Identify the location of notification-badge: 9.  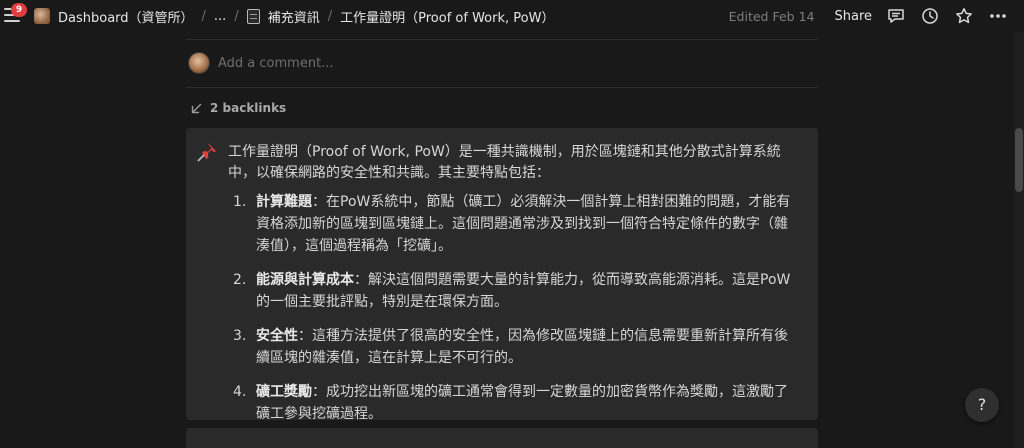
(19, 10).